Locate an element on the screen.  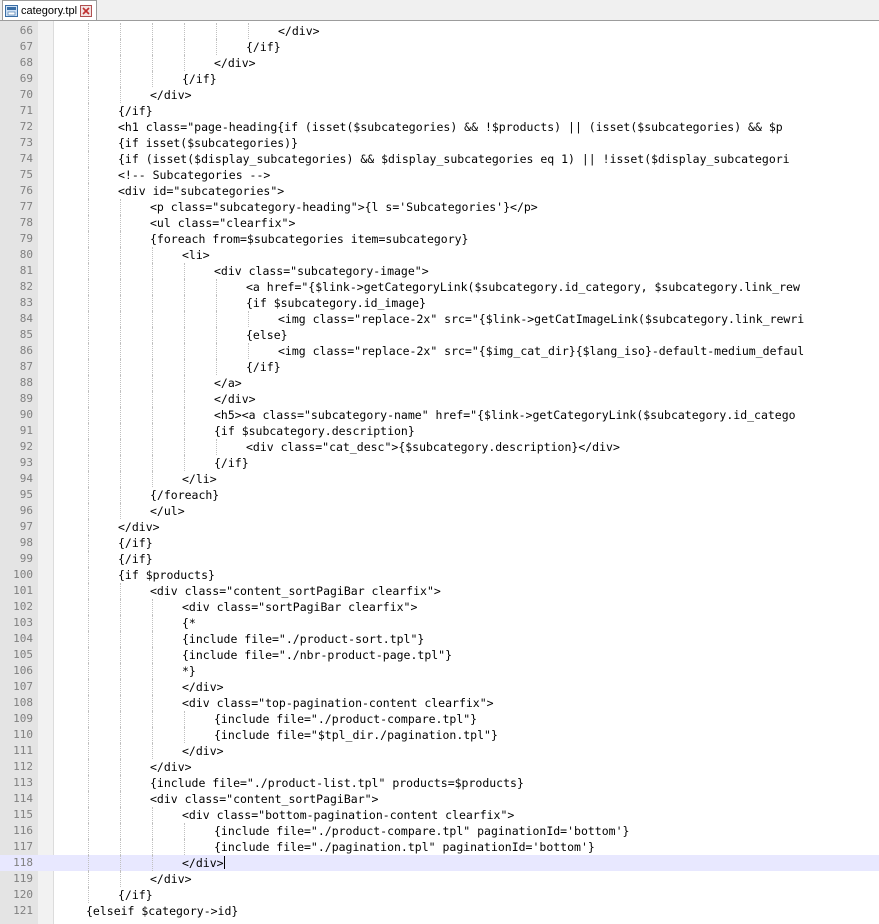
code-line: 94 </li> is located at coordinates (439, 479).